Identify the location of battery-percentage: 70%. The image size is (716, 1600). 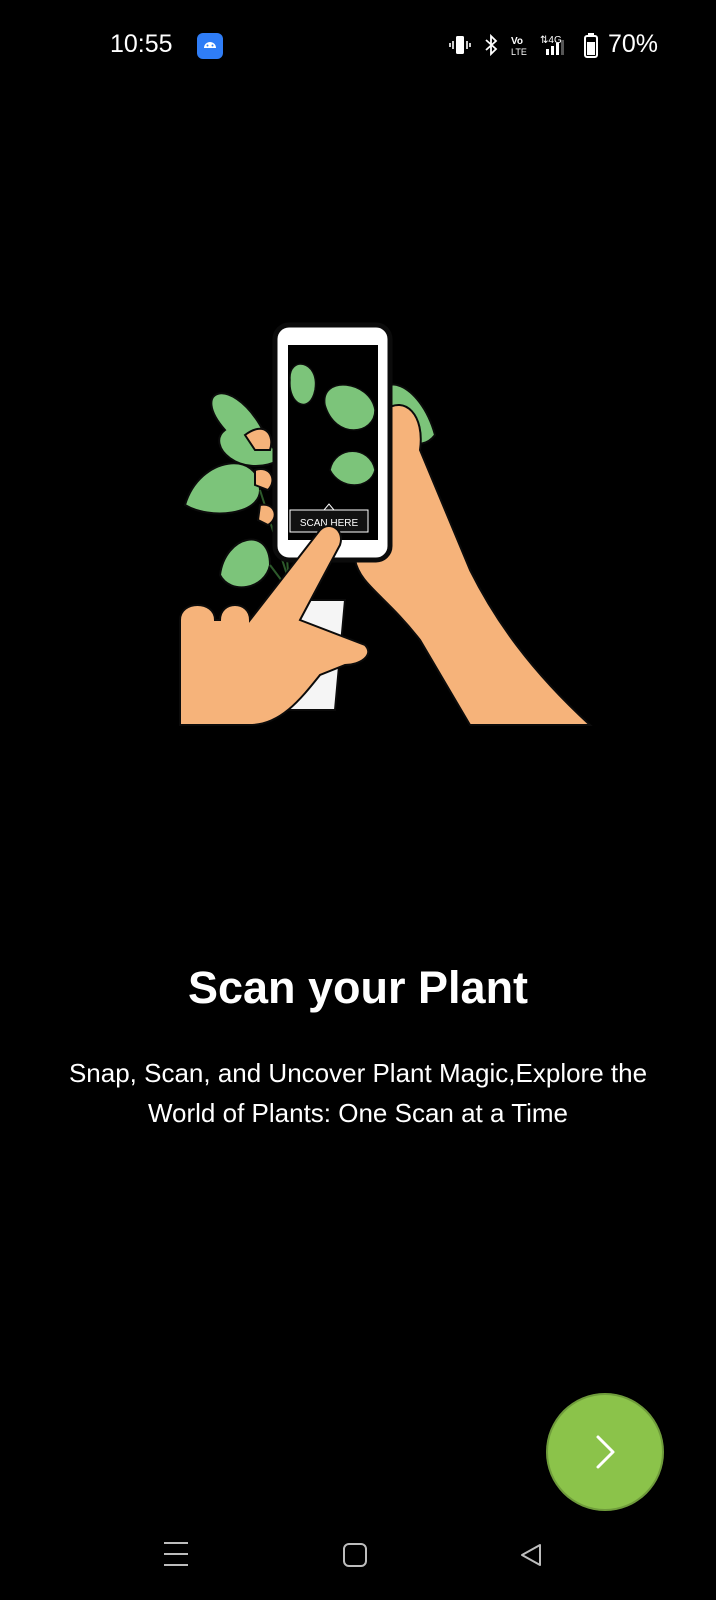
(632, 44).